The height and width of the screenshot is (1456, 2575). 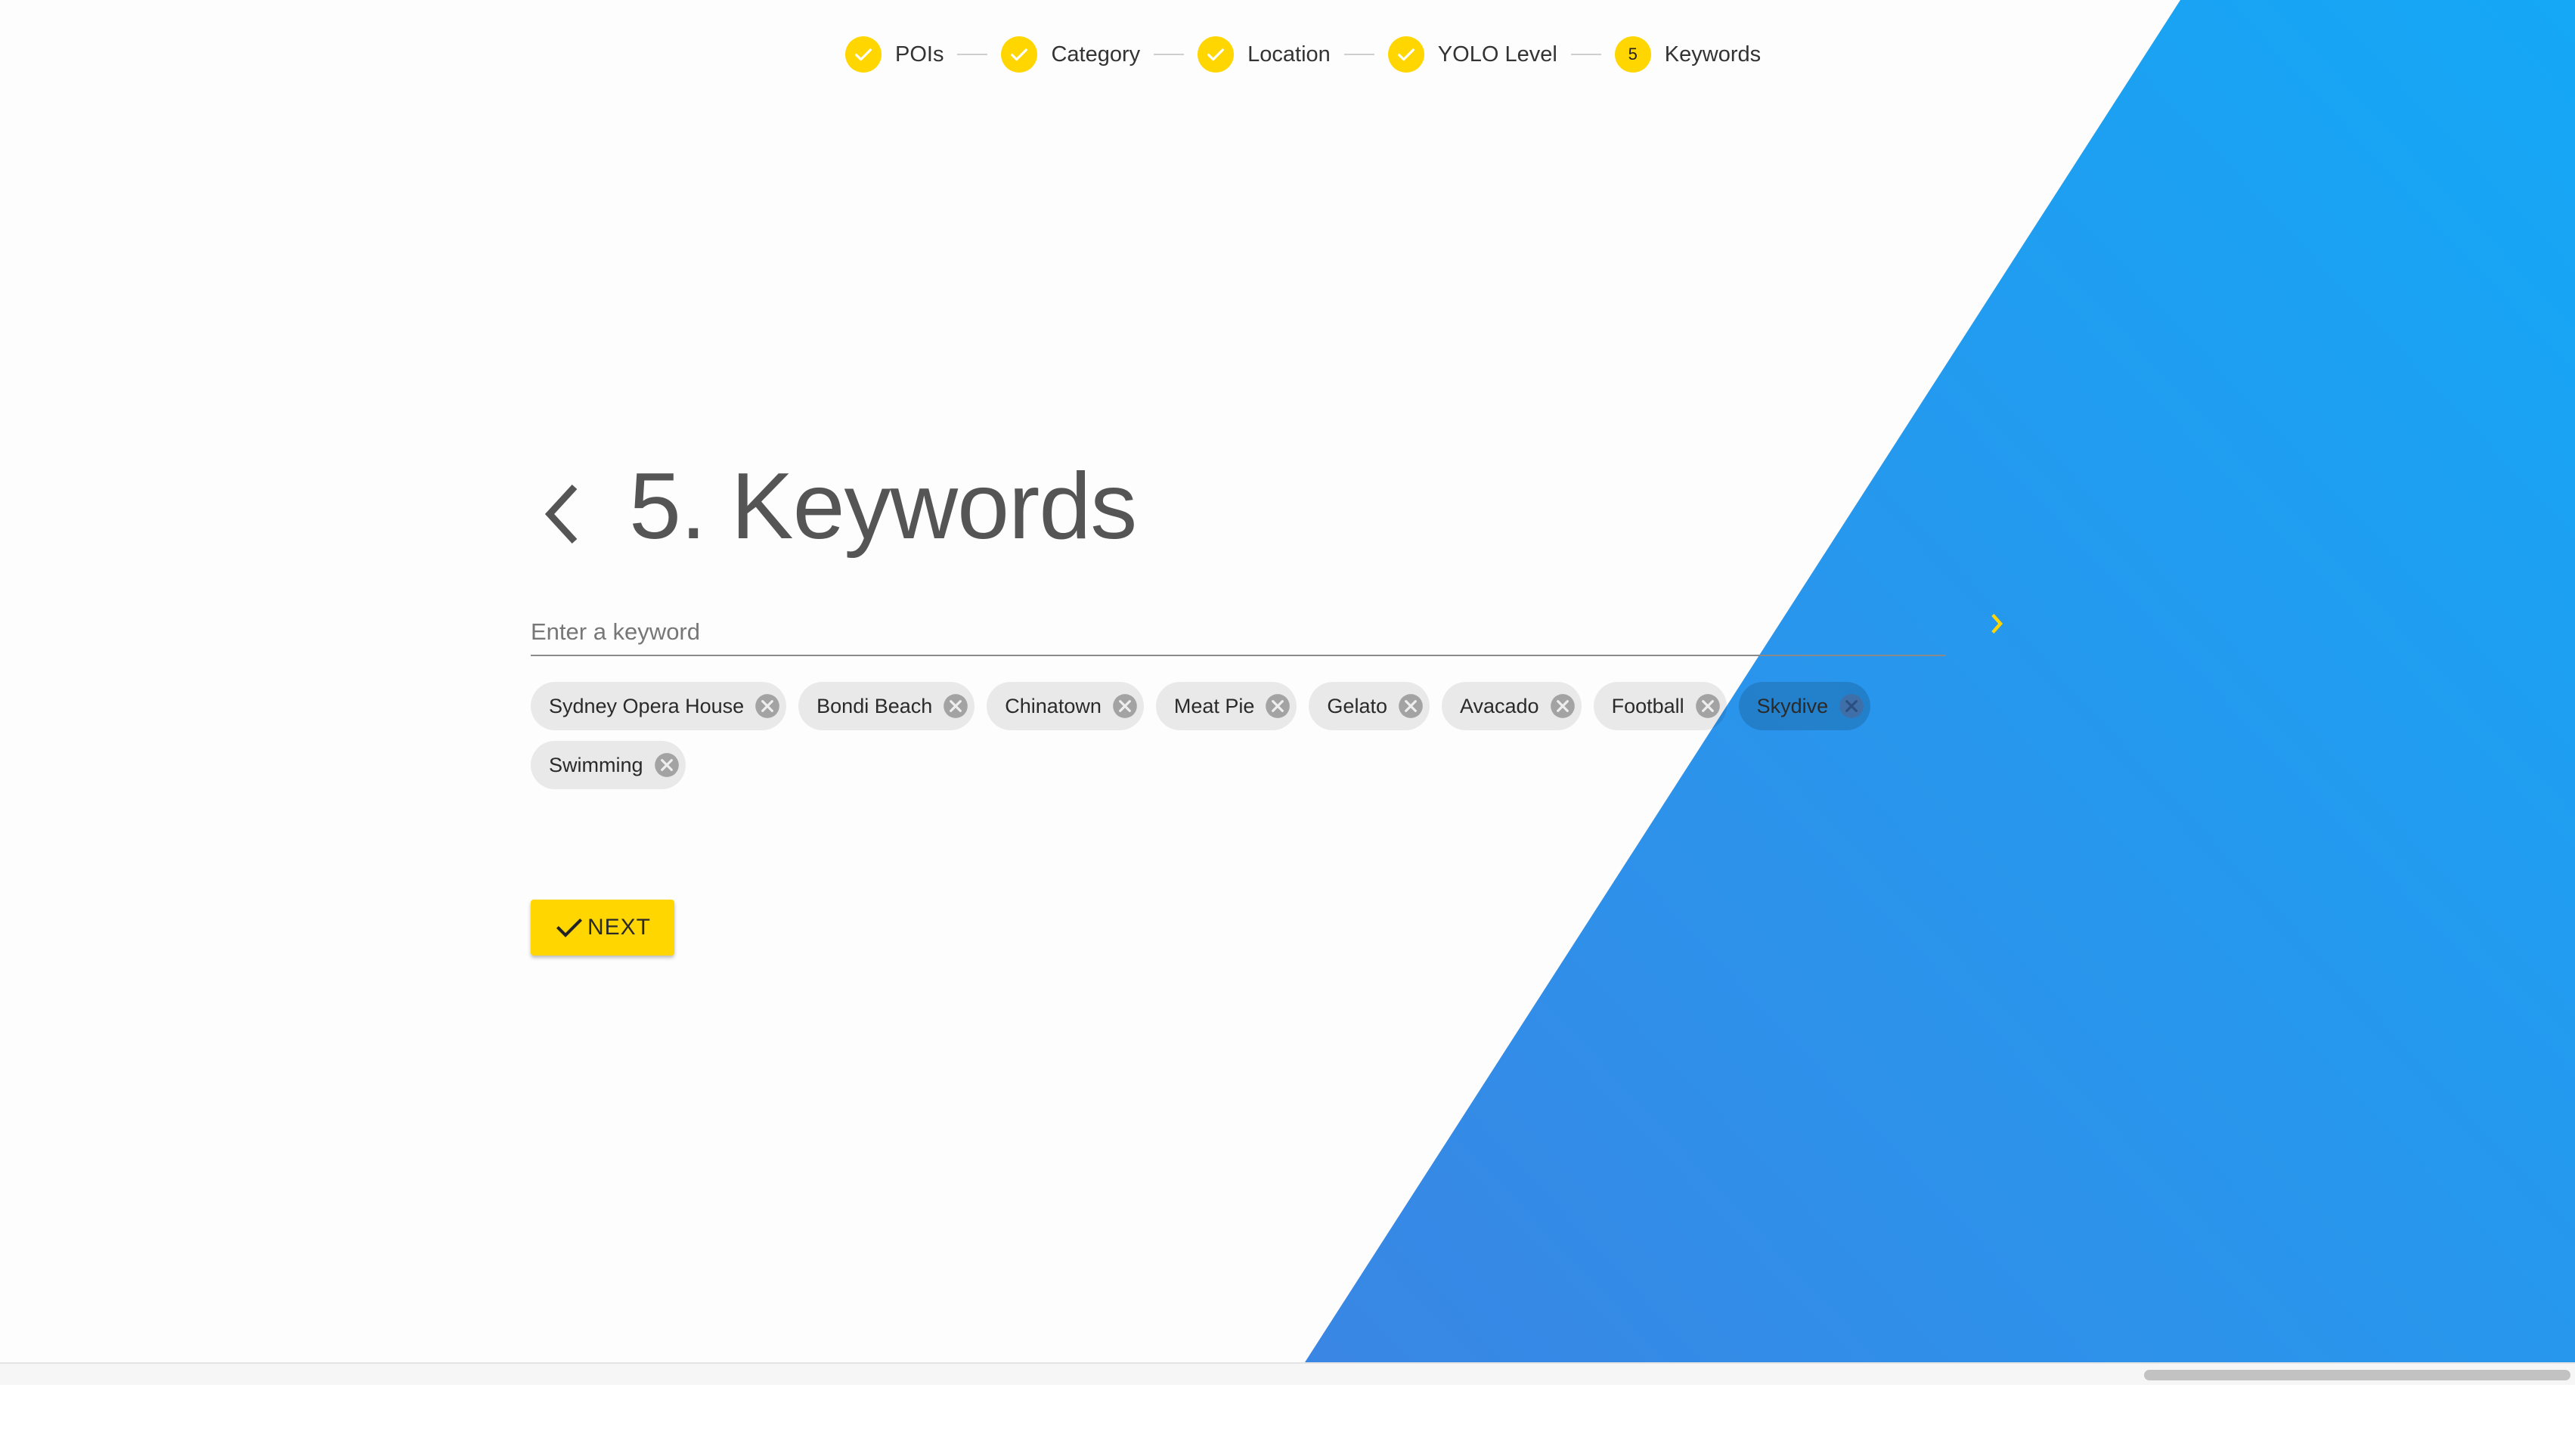 I want to click on step-label: POIs, so click(x=919, y=54).